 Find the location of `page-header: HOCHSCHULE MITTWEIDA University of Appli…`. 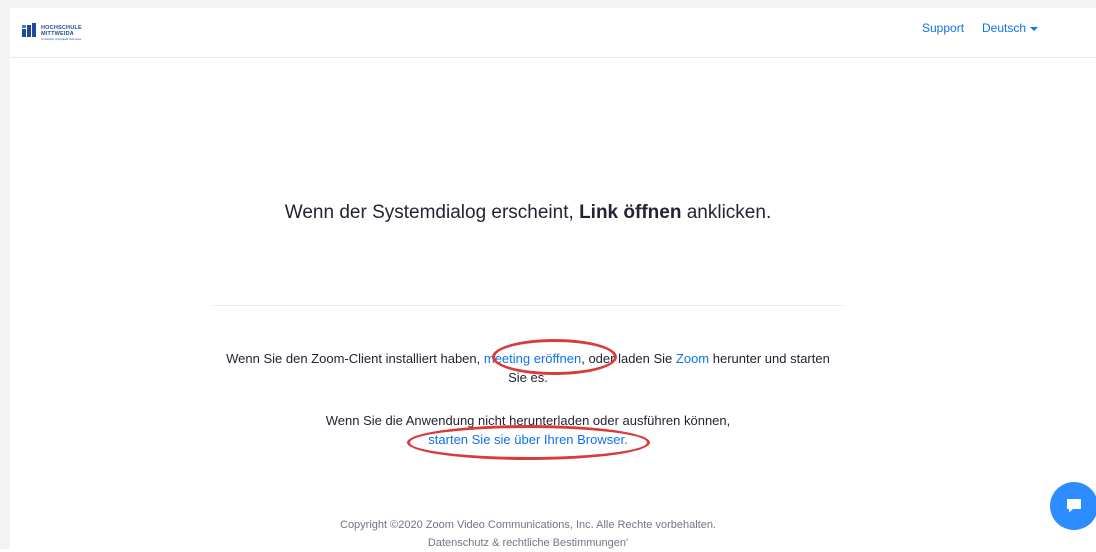

page-header: HOCHSCHULE MITTWEIDA University of Appli… is located at coordinates (553, 33).